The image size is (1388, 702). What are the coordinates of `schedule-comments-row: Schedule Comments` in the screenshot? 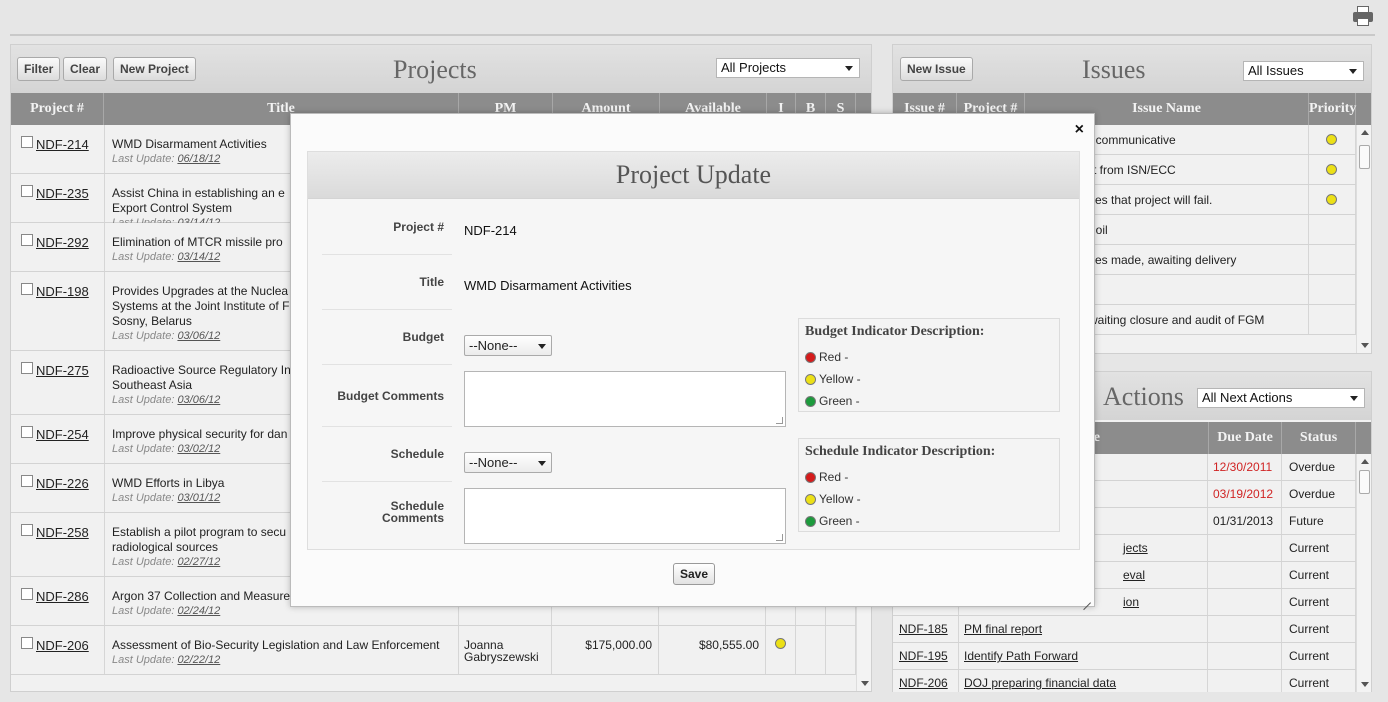 It's located at (387, 513).